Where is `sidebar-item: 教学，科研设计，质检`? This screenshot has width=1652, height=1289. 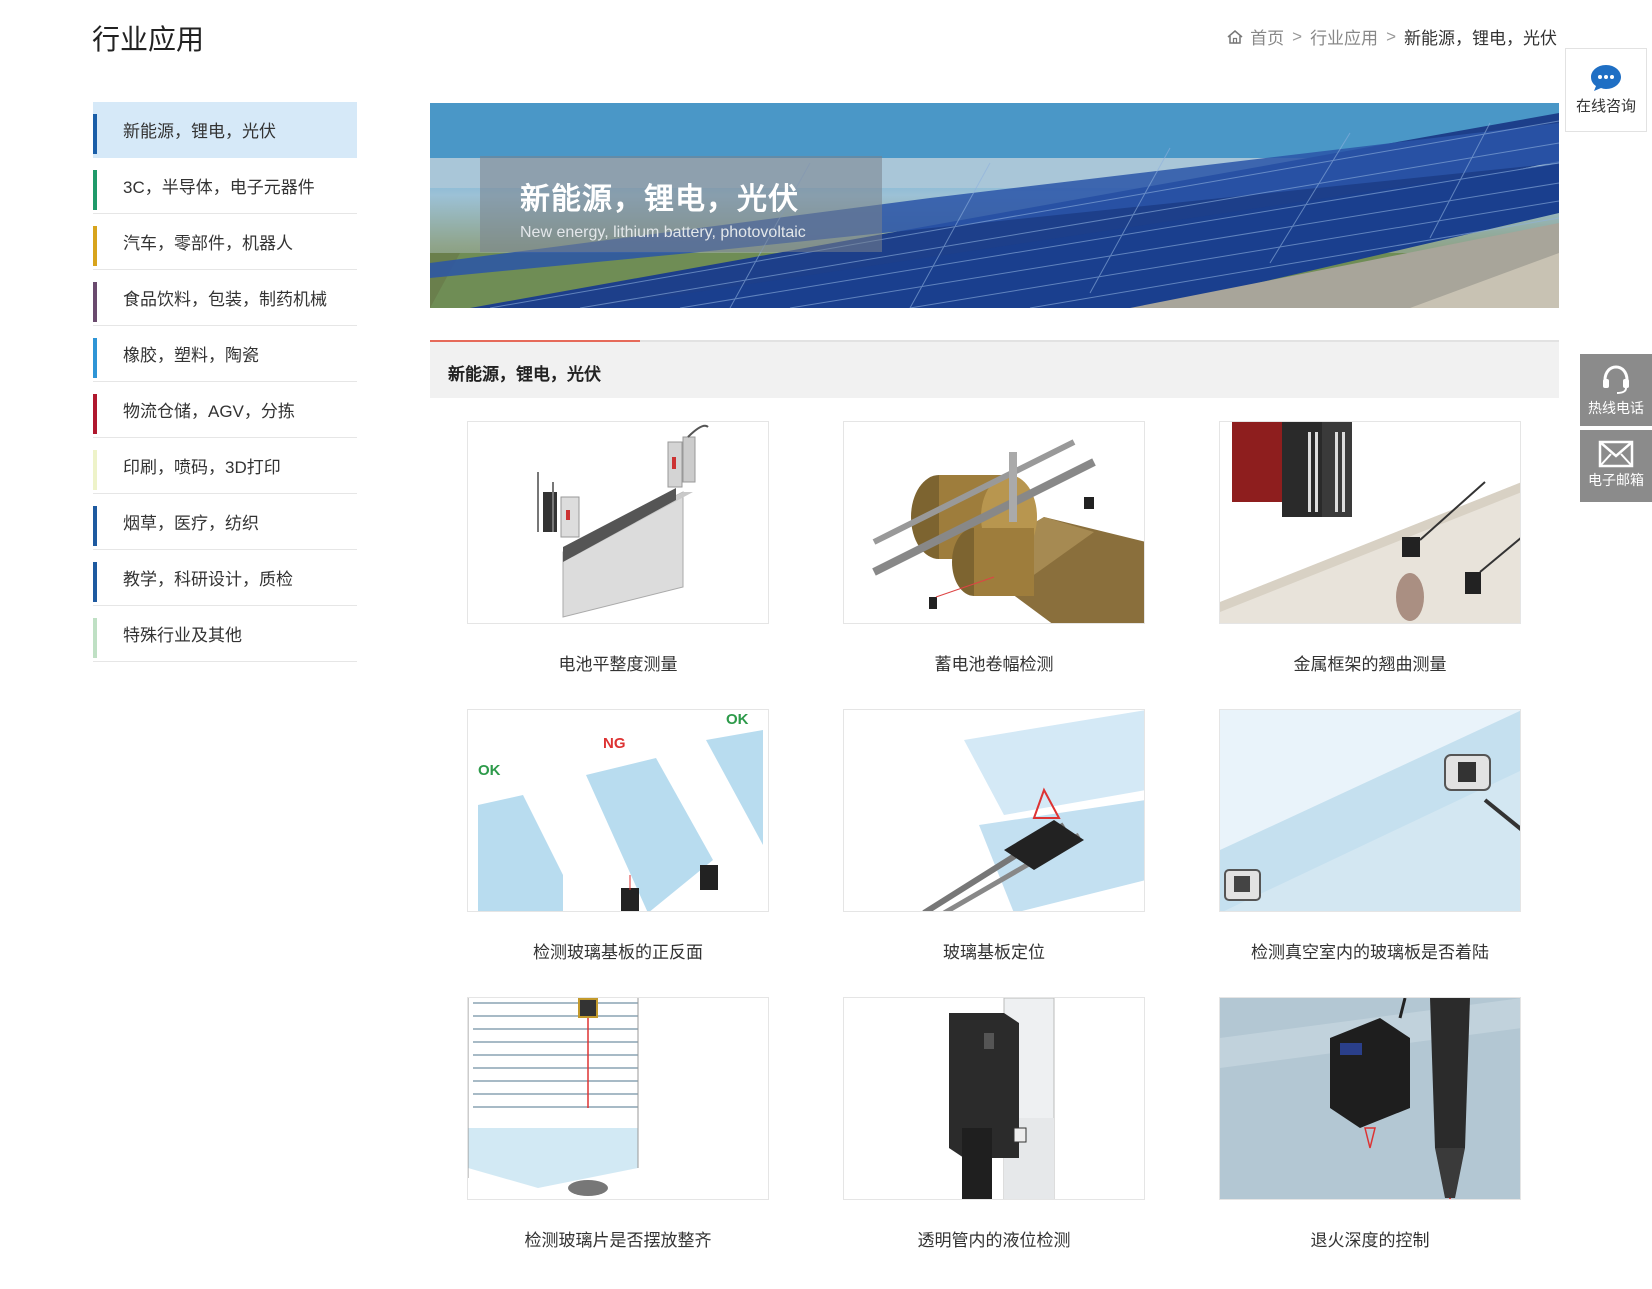 sidebar-item: 教学，科研设计，质检 is located at coordinates (225, 578).